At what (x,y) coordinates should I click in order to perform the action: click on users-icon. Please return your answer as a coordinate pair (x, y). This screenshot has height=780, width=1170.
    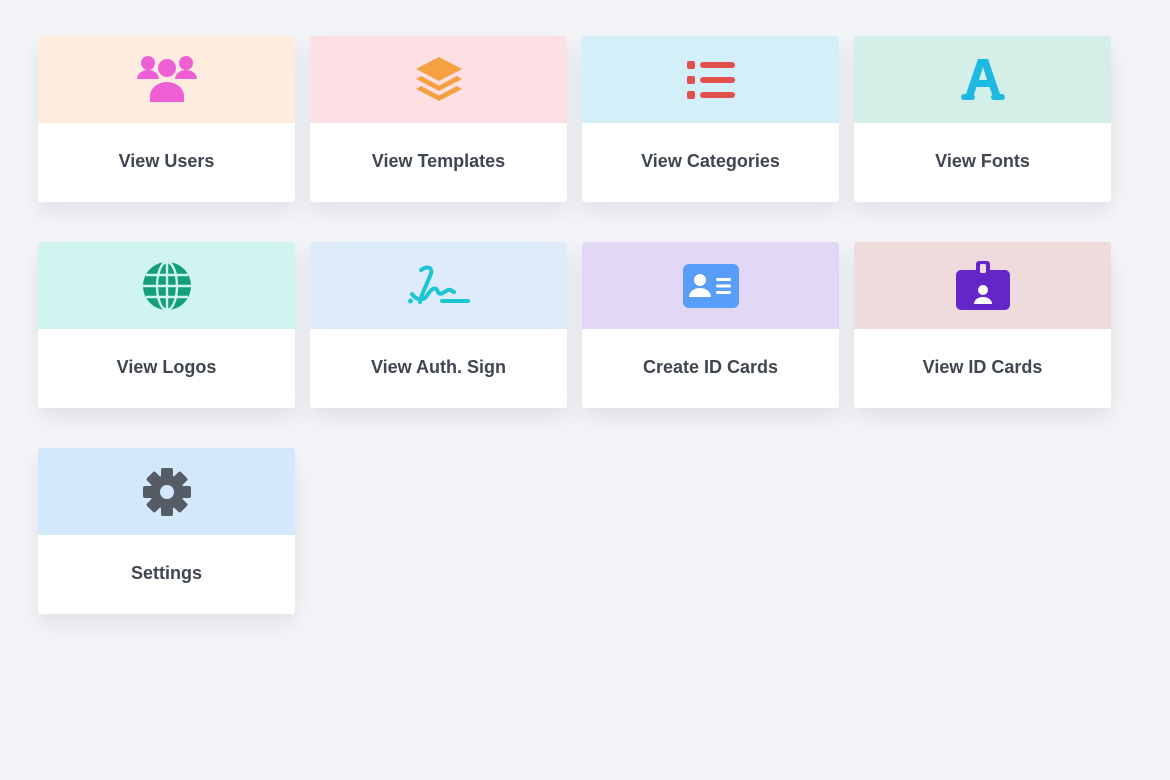
    Looking at the image, I should click on (166, 78).